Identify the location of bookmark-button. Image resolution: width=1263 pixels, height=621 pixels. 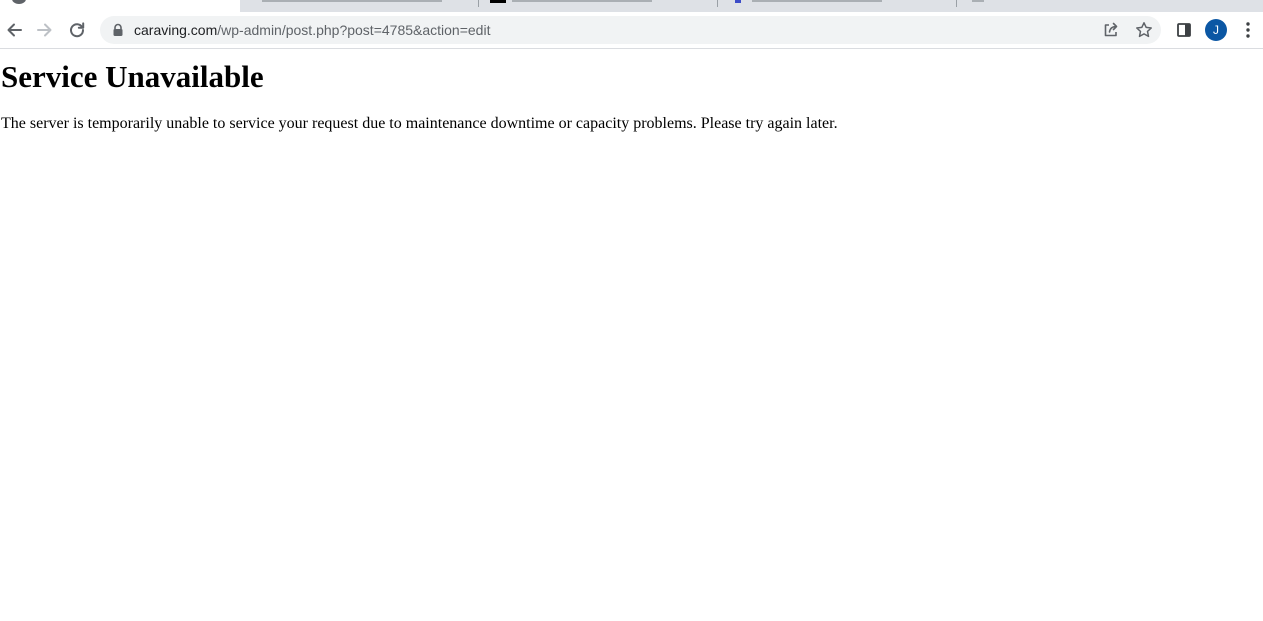
(1144, 30).